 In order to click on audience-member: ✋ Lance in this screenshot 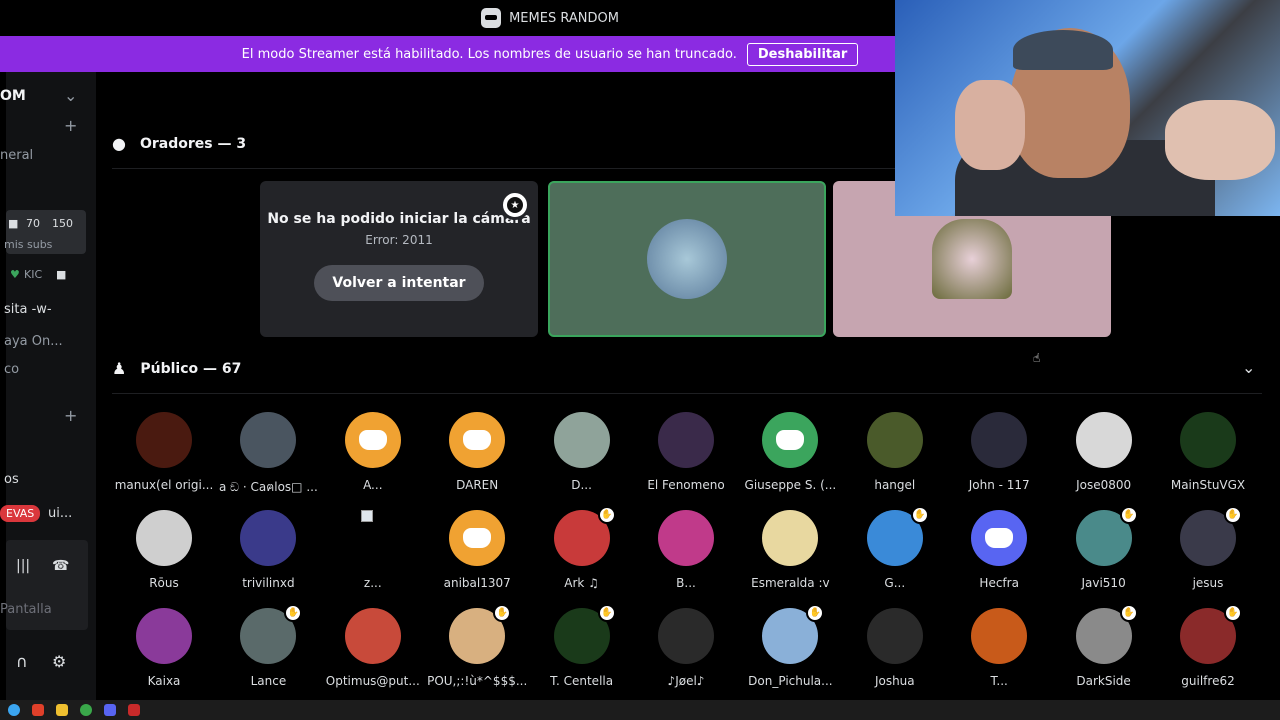, I will do `click(268, 646)`.